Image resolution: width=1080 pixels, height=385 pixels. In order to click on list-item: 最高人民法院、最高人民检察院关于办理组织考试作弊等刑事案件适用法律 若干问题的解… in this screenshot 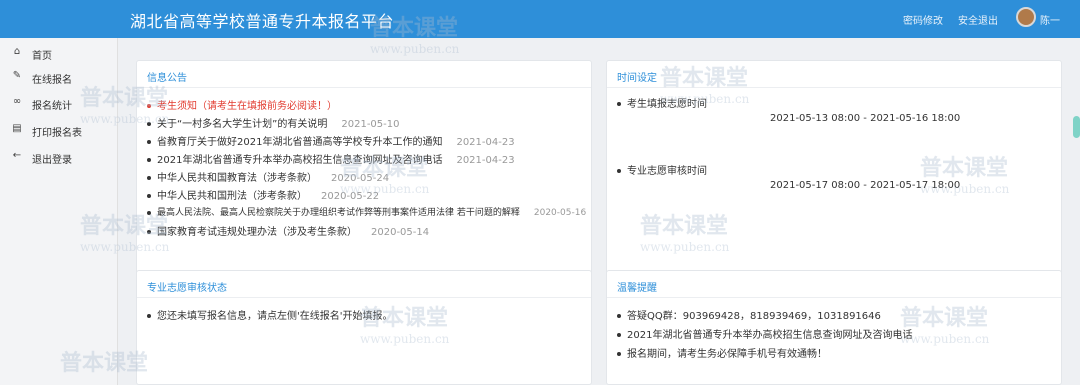, I will do `click(366, 211)`.